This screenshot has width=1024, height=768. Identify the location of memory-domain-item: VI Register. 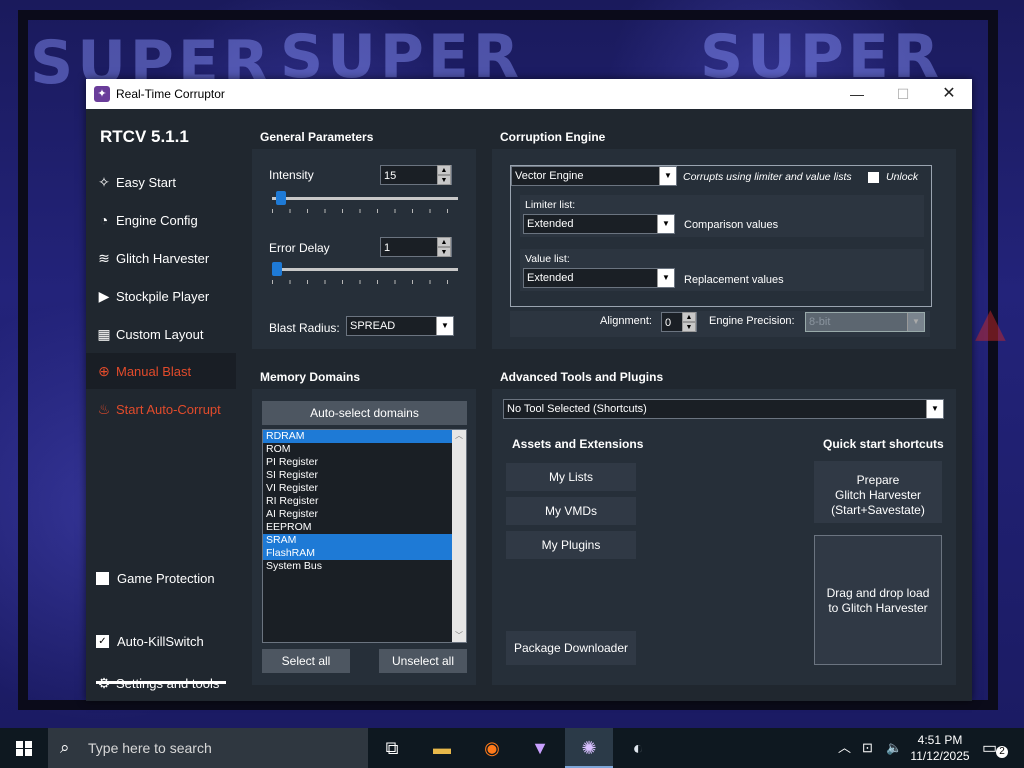
(357, 488).